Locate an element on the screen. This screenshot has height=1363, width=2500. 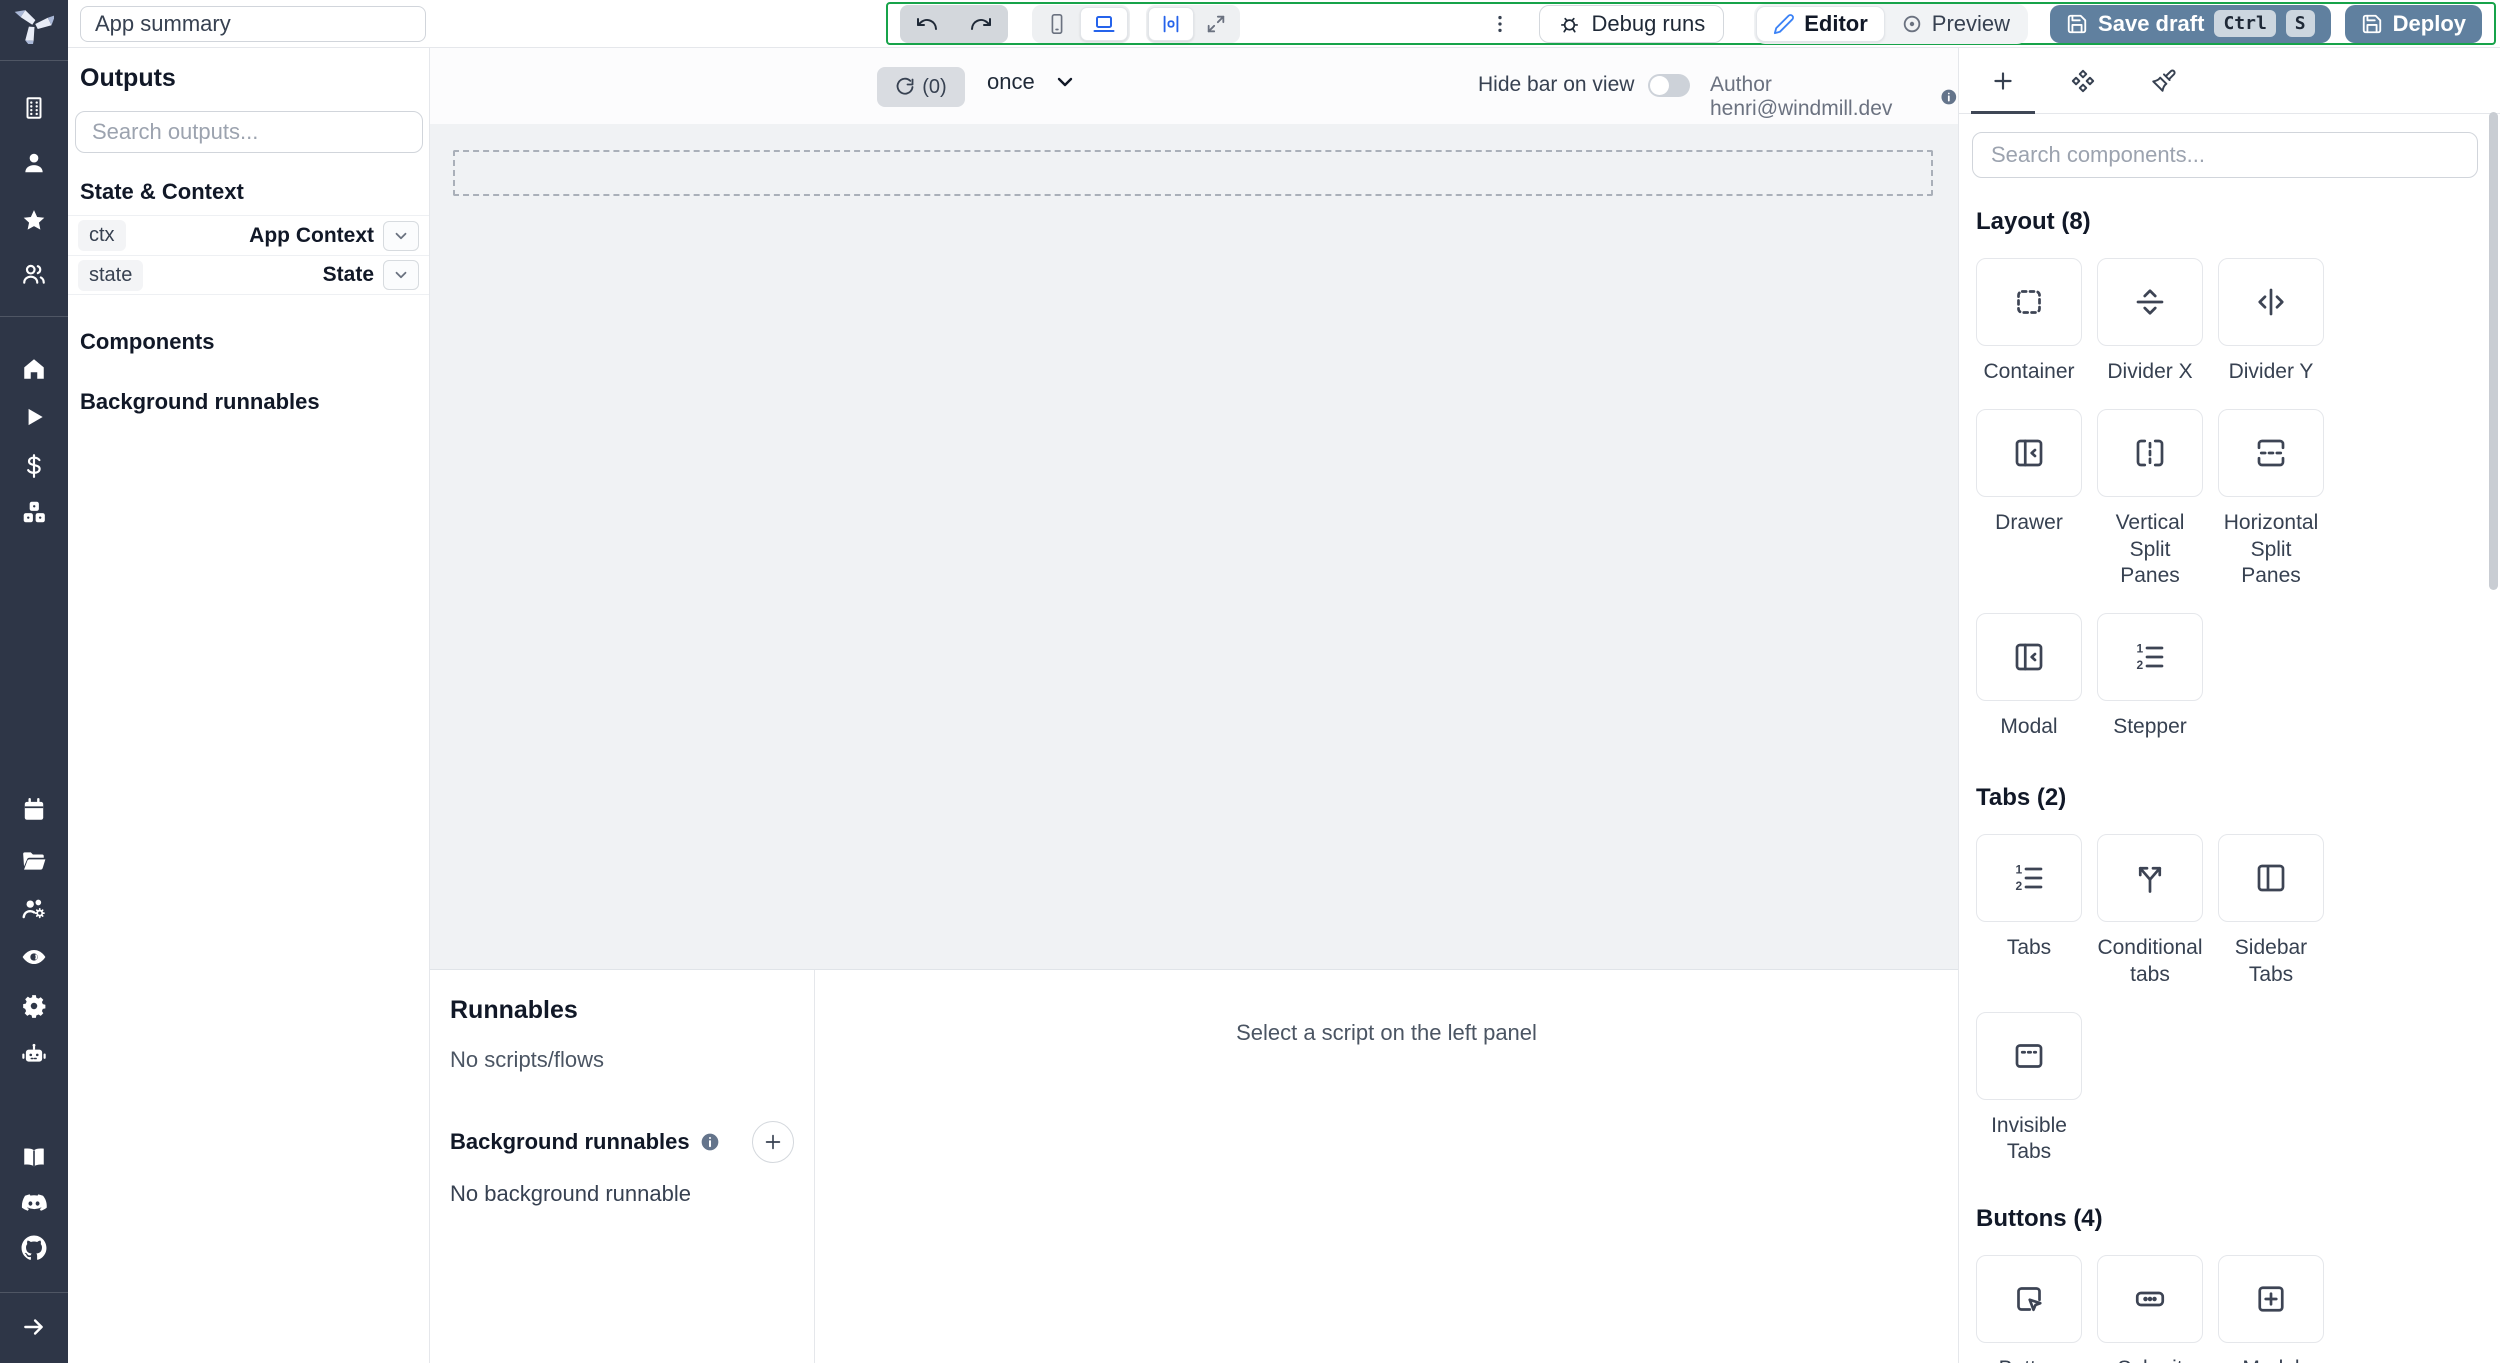
modal-card is located at coordinates (2029, 657).